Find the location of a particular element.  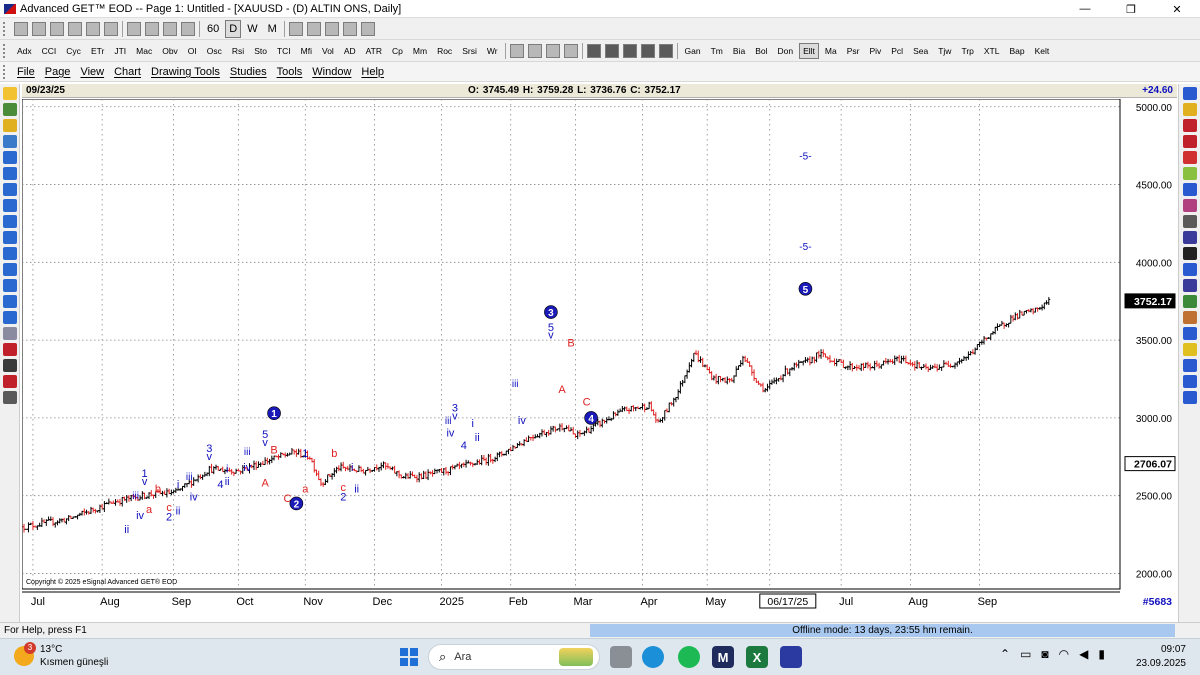

advanced-get-icon is located at coordinates (791, 657).